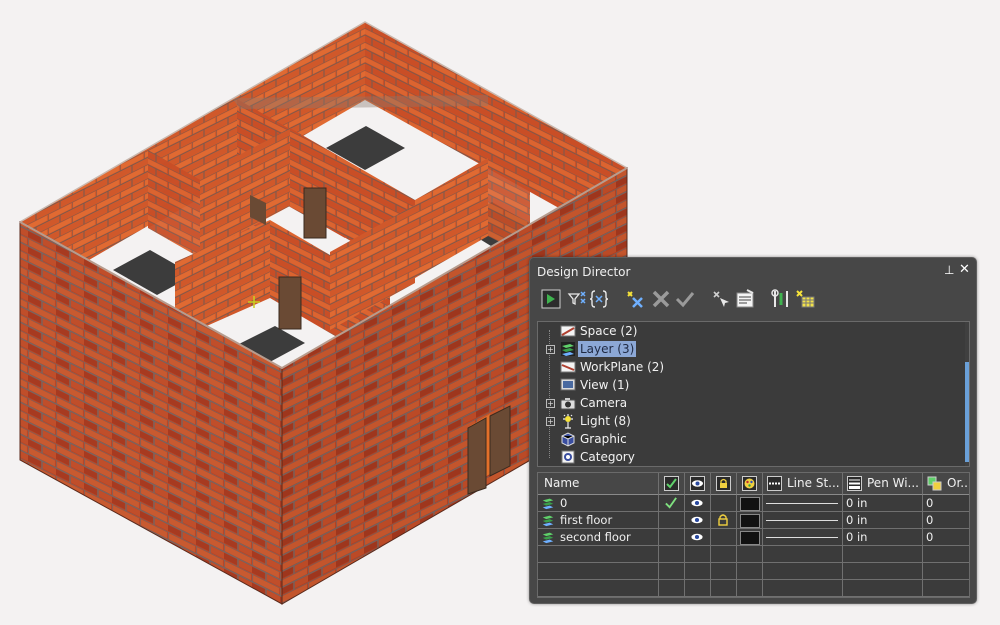  What do you see at coordinates (568, 421) in the screenshot?
I see `light-icon` at bounding box center [568, 421].